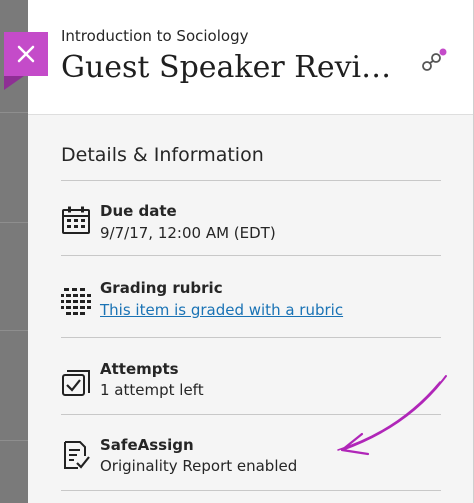  I want to click on attempts-icon, so click(76, 382).